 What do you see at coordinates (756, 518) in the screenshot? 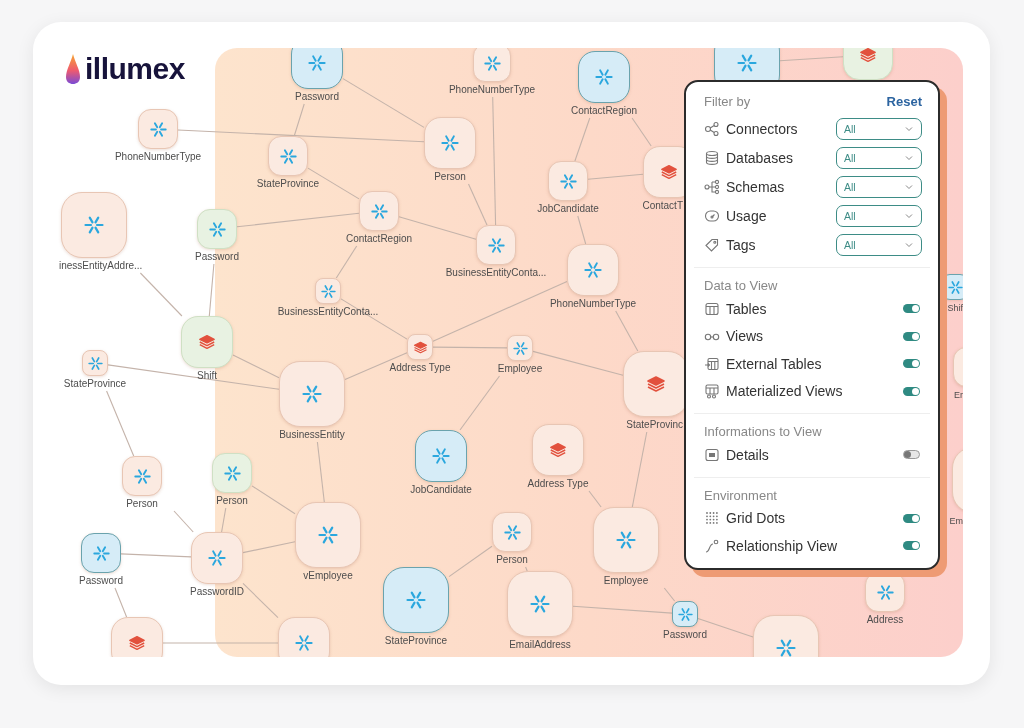
I see `option-label: Grid Dots` at bounding box center [756, 518].